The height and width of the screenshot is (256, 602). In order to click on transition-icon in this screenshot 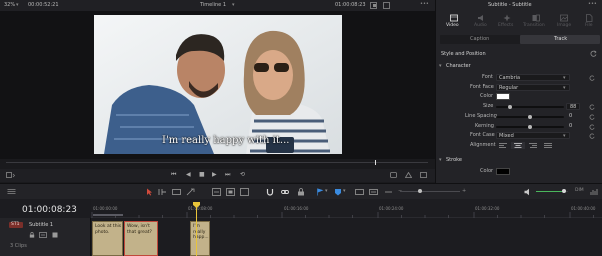, I will do `click(536, 18)`.